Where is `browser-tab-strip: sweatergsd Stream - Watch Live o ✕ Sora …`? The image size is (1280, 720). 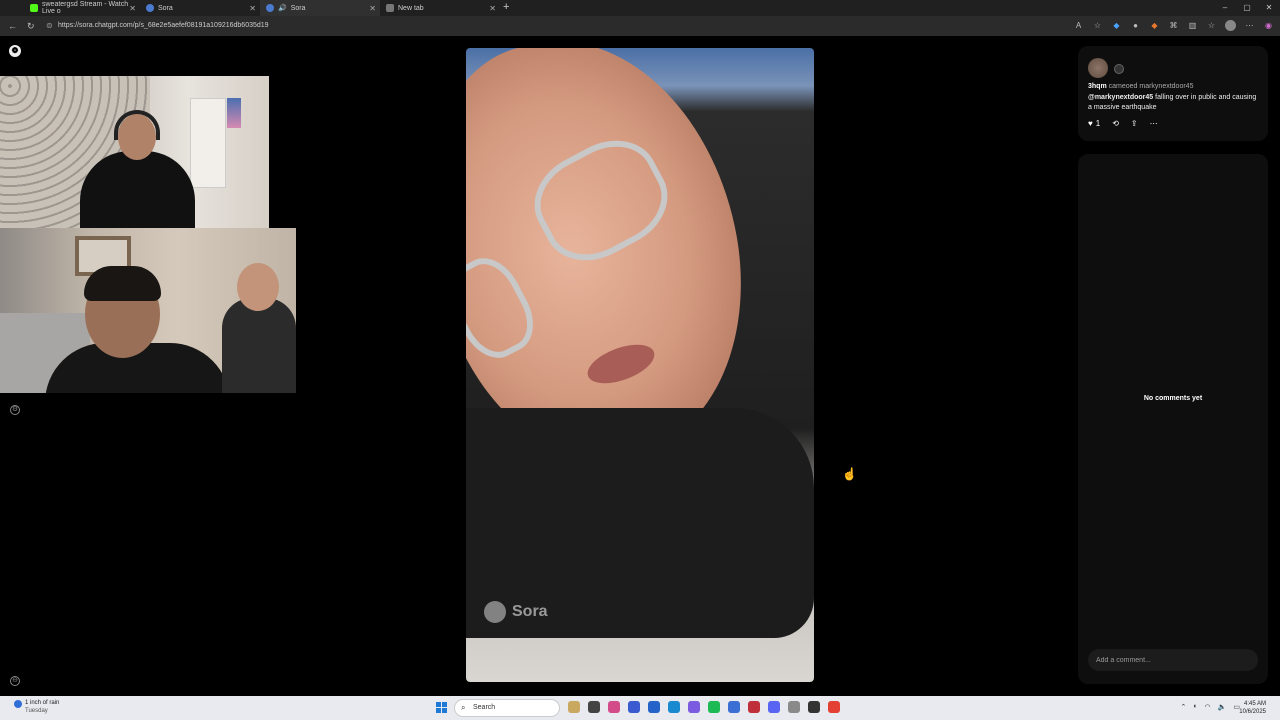 browser-tab-strip: sweatergsd Stream - Watch Live o ✕ Sora … is located at coordinates (640, 8).